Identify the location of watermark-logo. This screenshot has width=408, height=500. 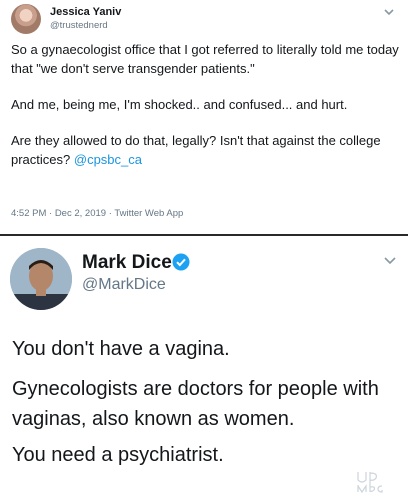
(370, 483).